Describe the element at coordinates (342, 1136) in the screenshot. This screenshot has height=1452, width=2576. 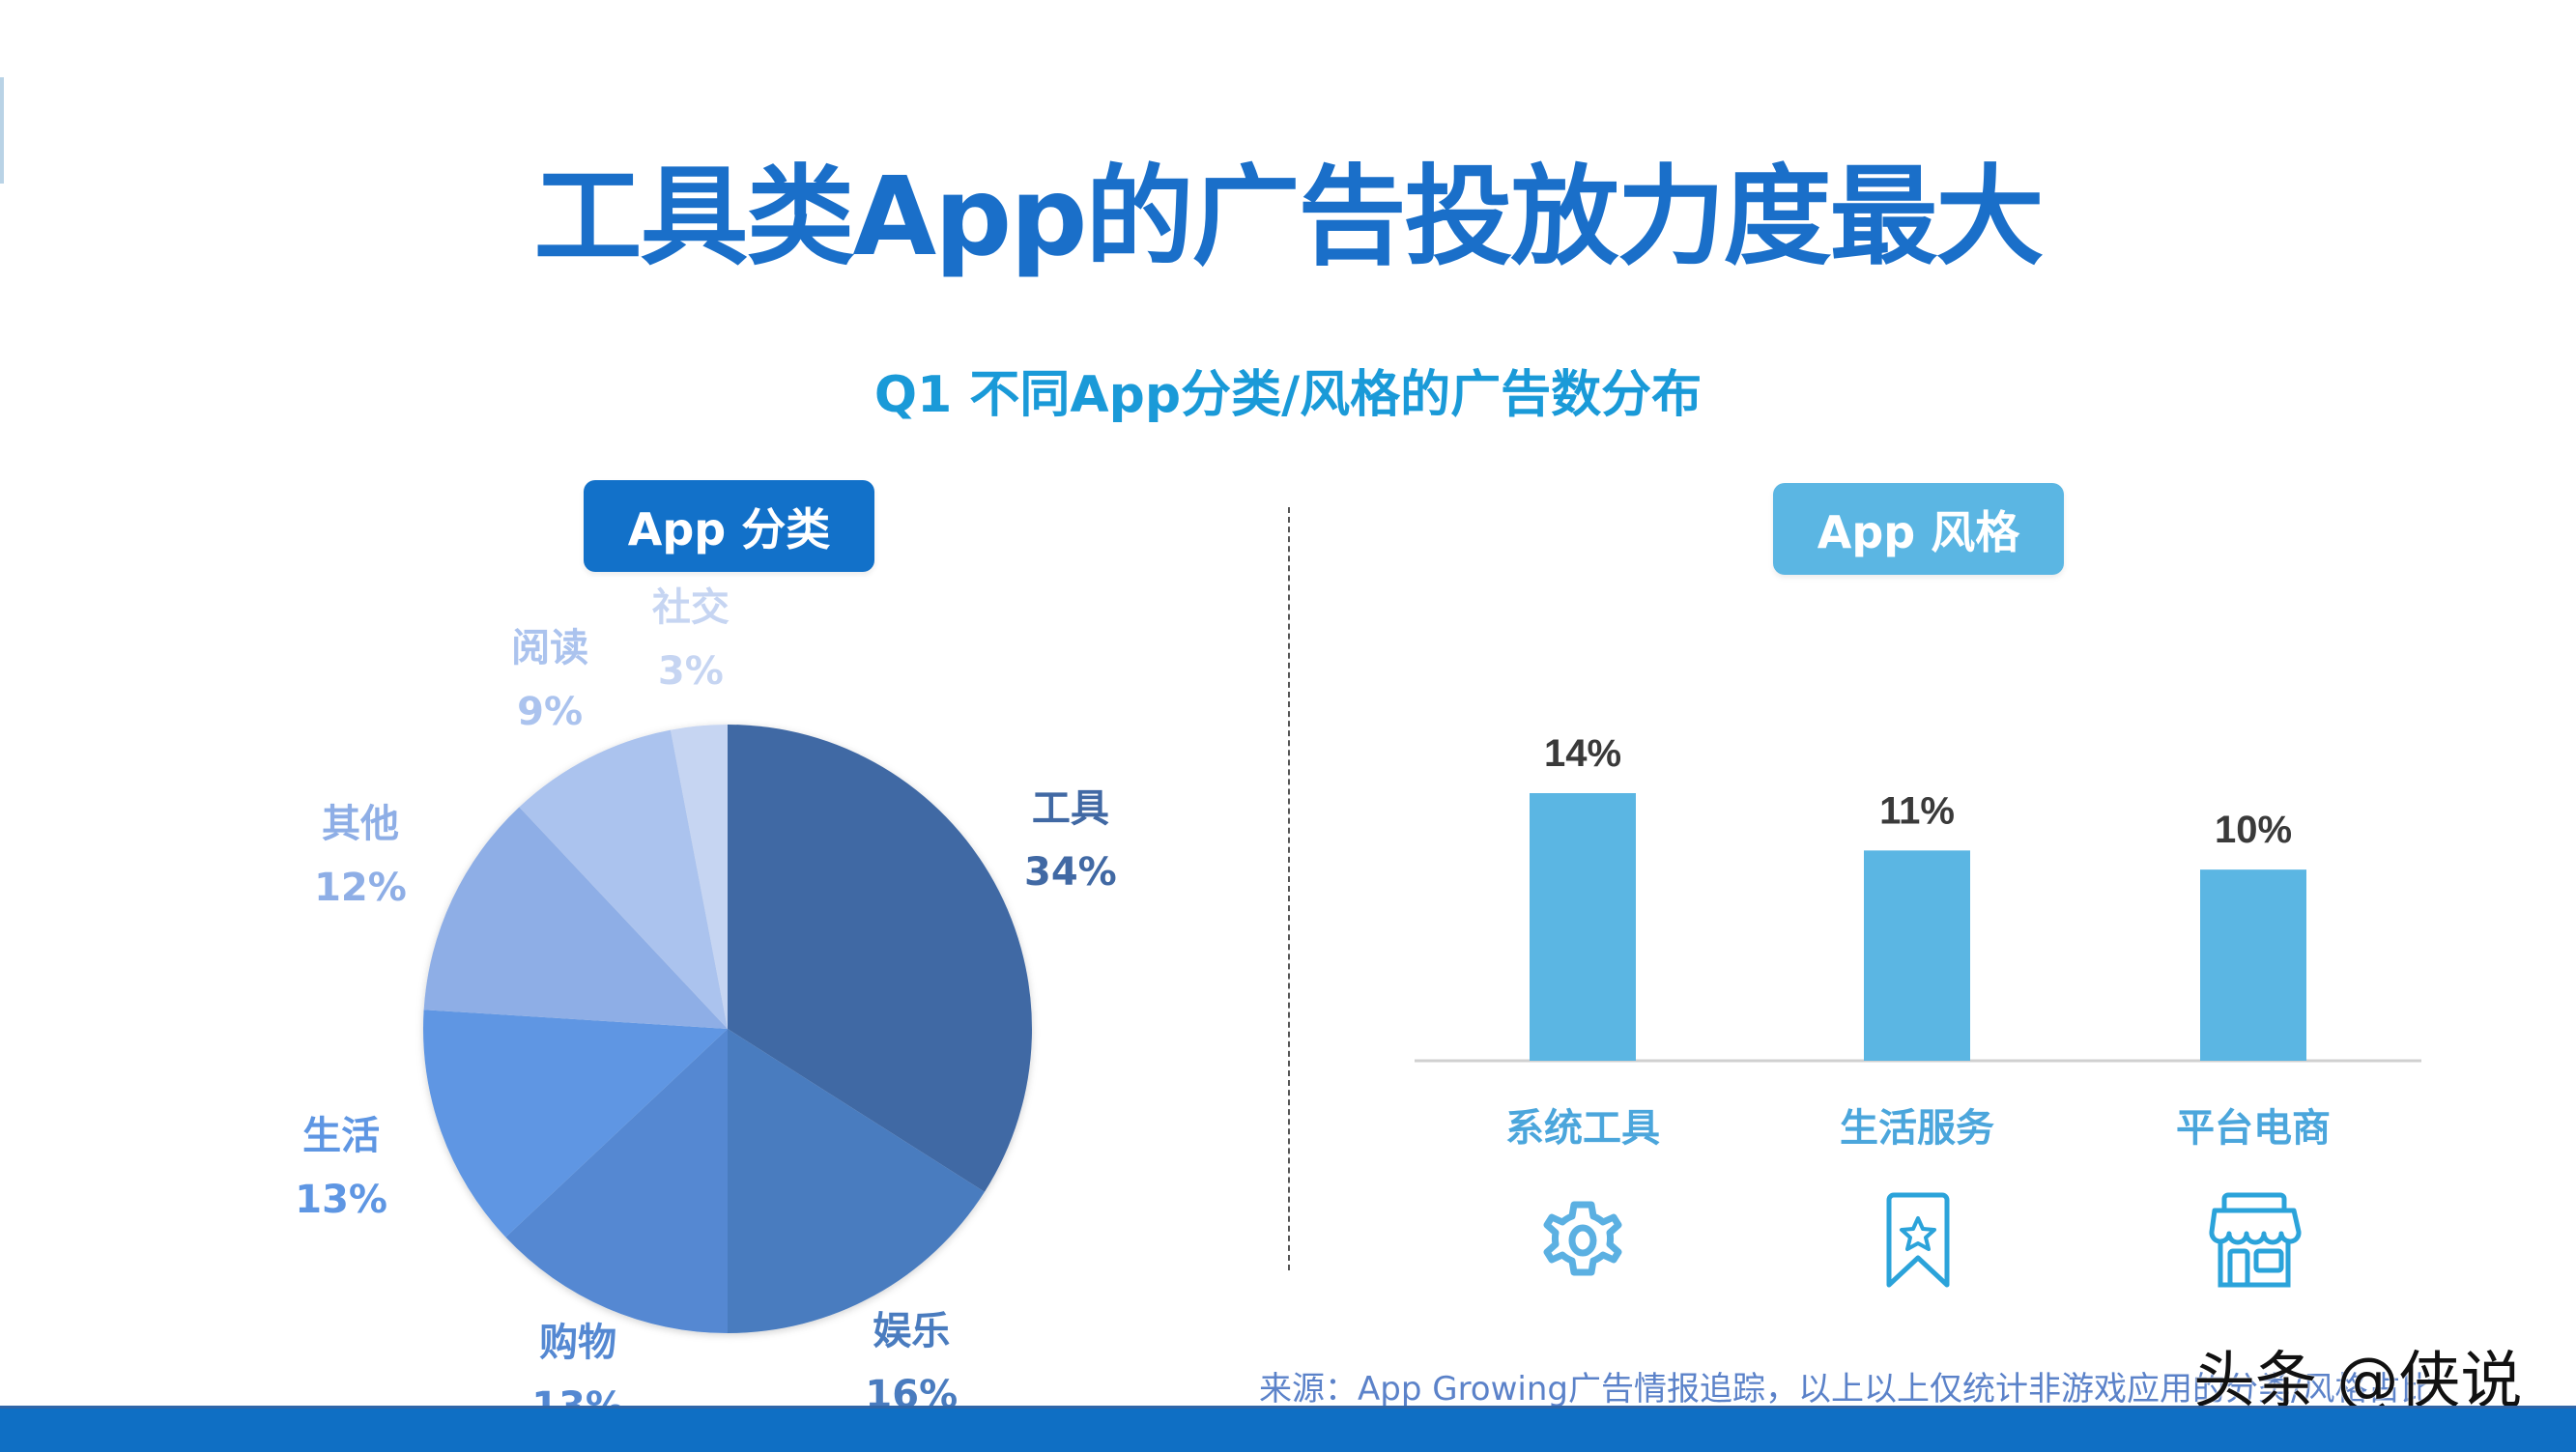
I see `pie-label-category: 生活` at that location.